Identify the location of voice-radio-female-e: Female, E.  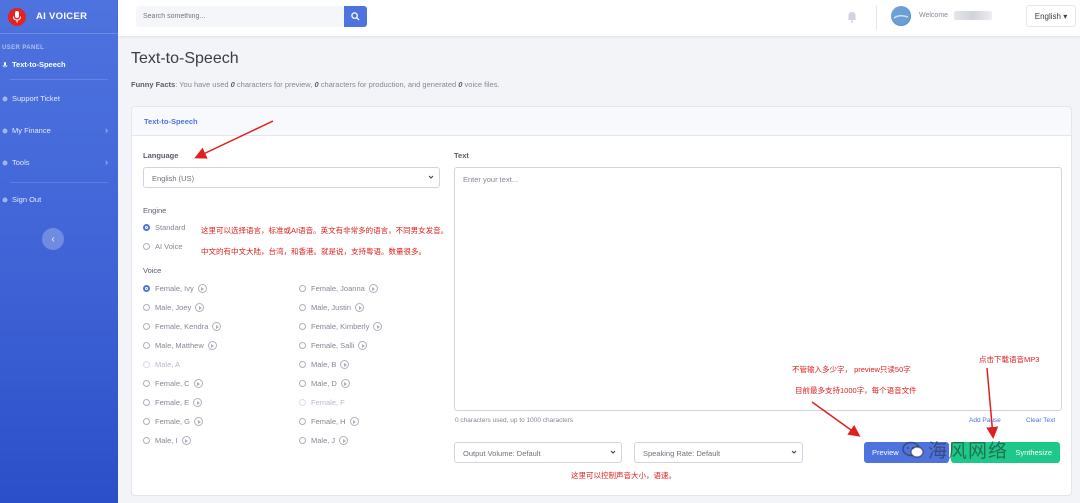
(173, 402).